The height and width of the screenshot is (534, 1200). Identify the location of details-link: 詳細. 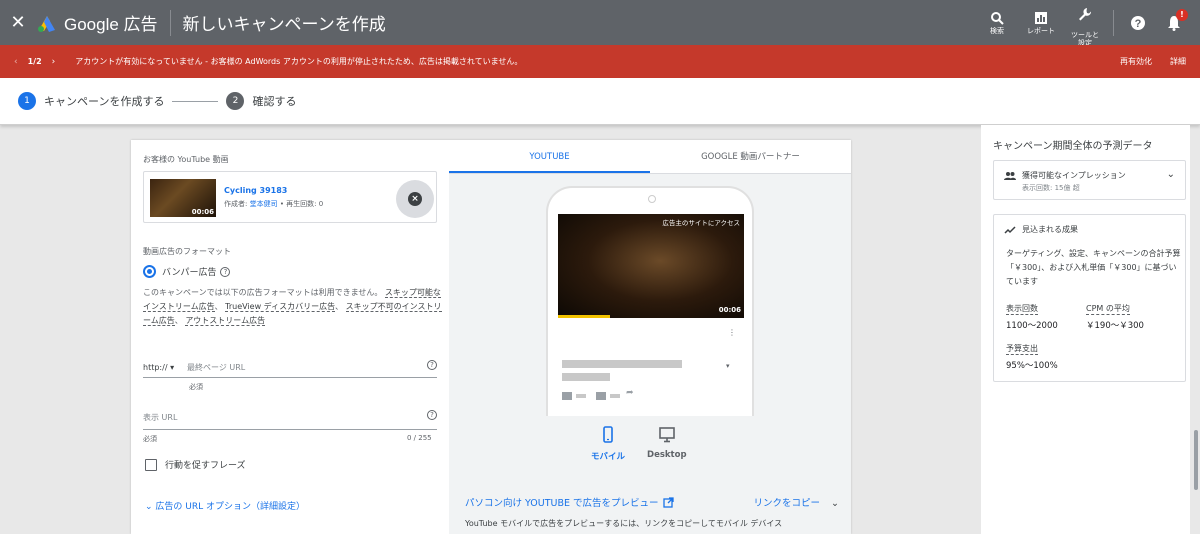
(1178, 61).